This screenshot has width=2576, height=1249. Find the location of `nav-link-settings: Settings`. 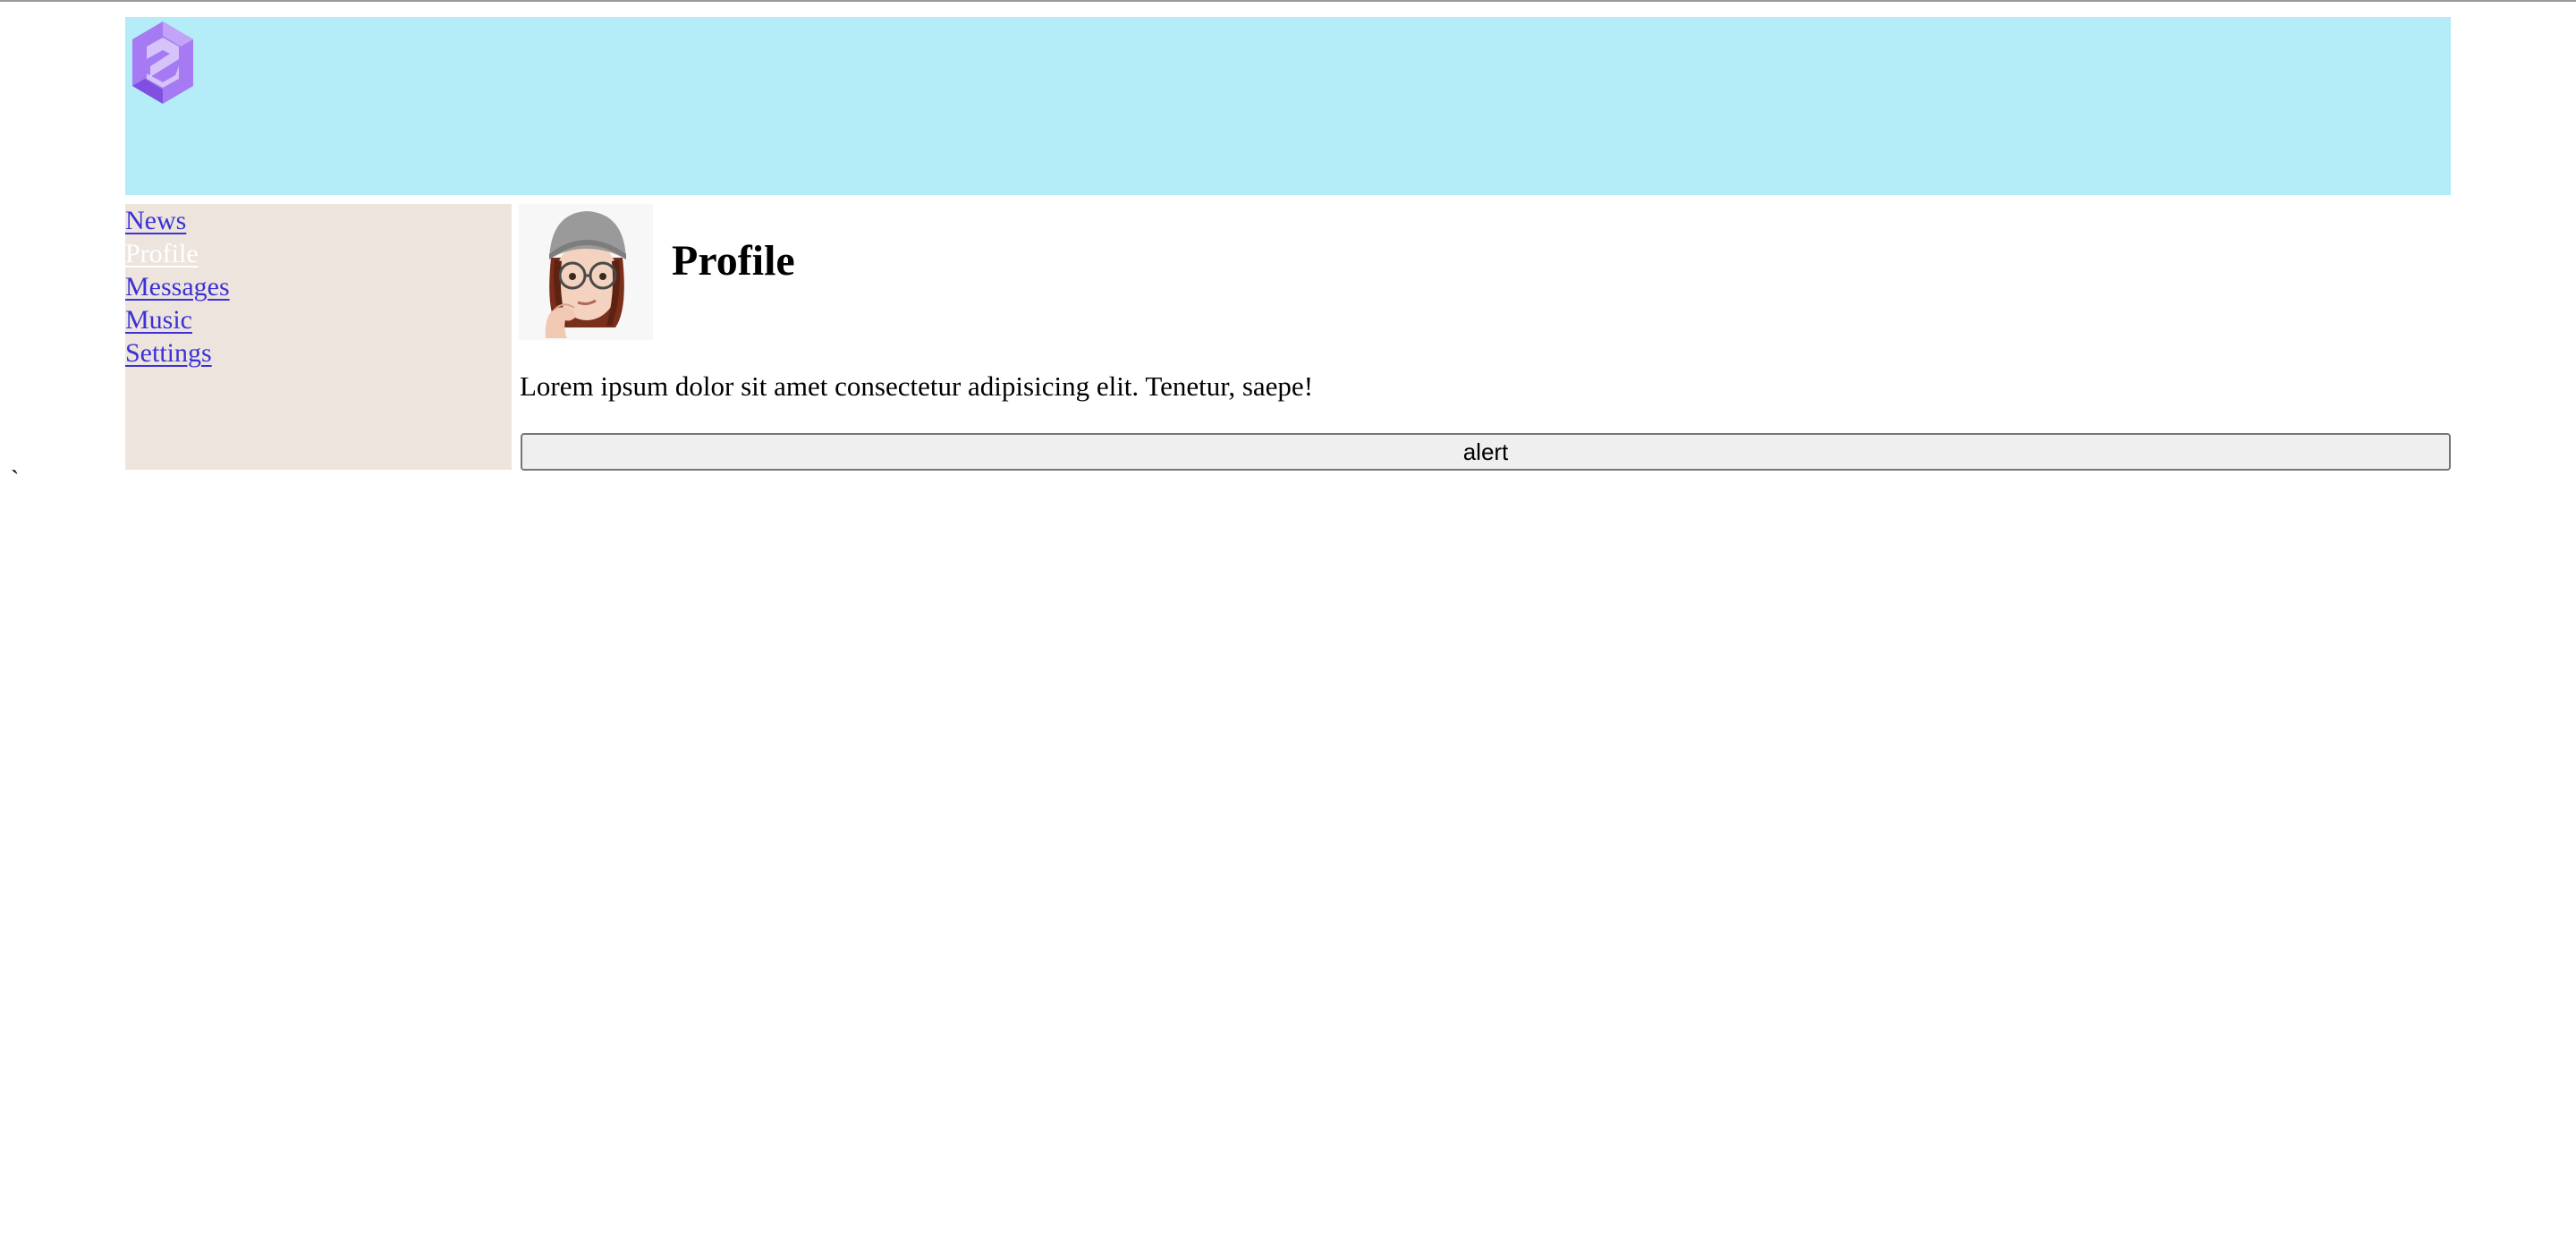

nav-link-settings: Settings is located at coordinates (318, 353).